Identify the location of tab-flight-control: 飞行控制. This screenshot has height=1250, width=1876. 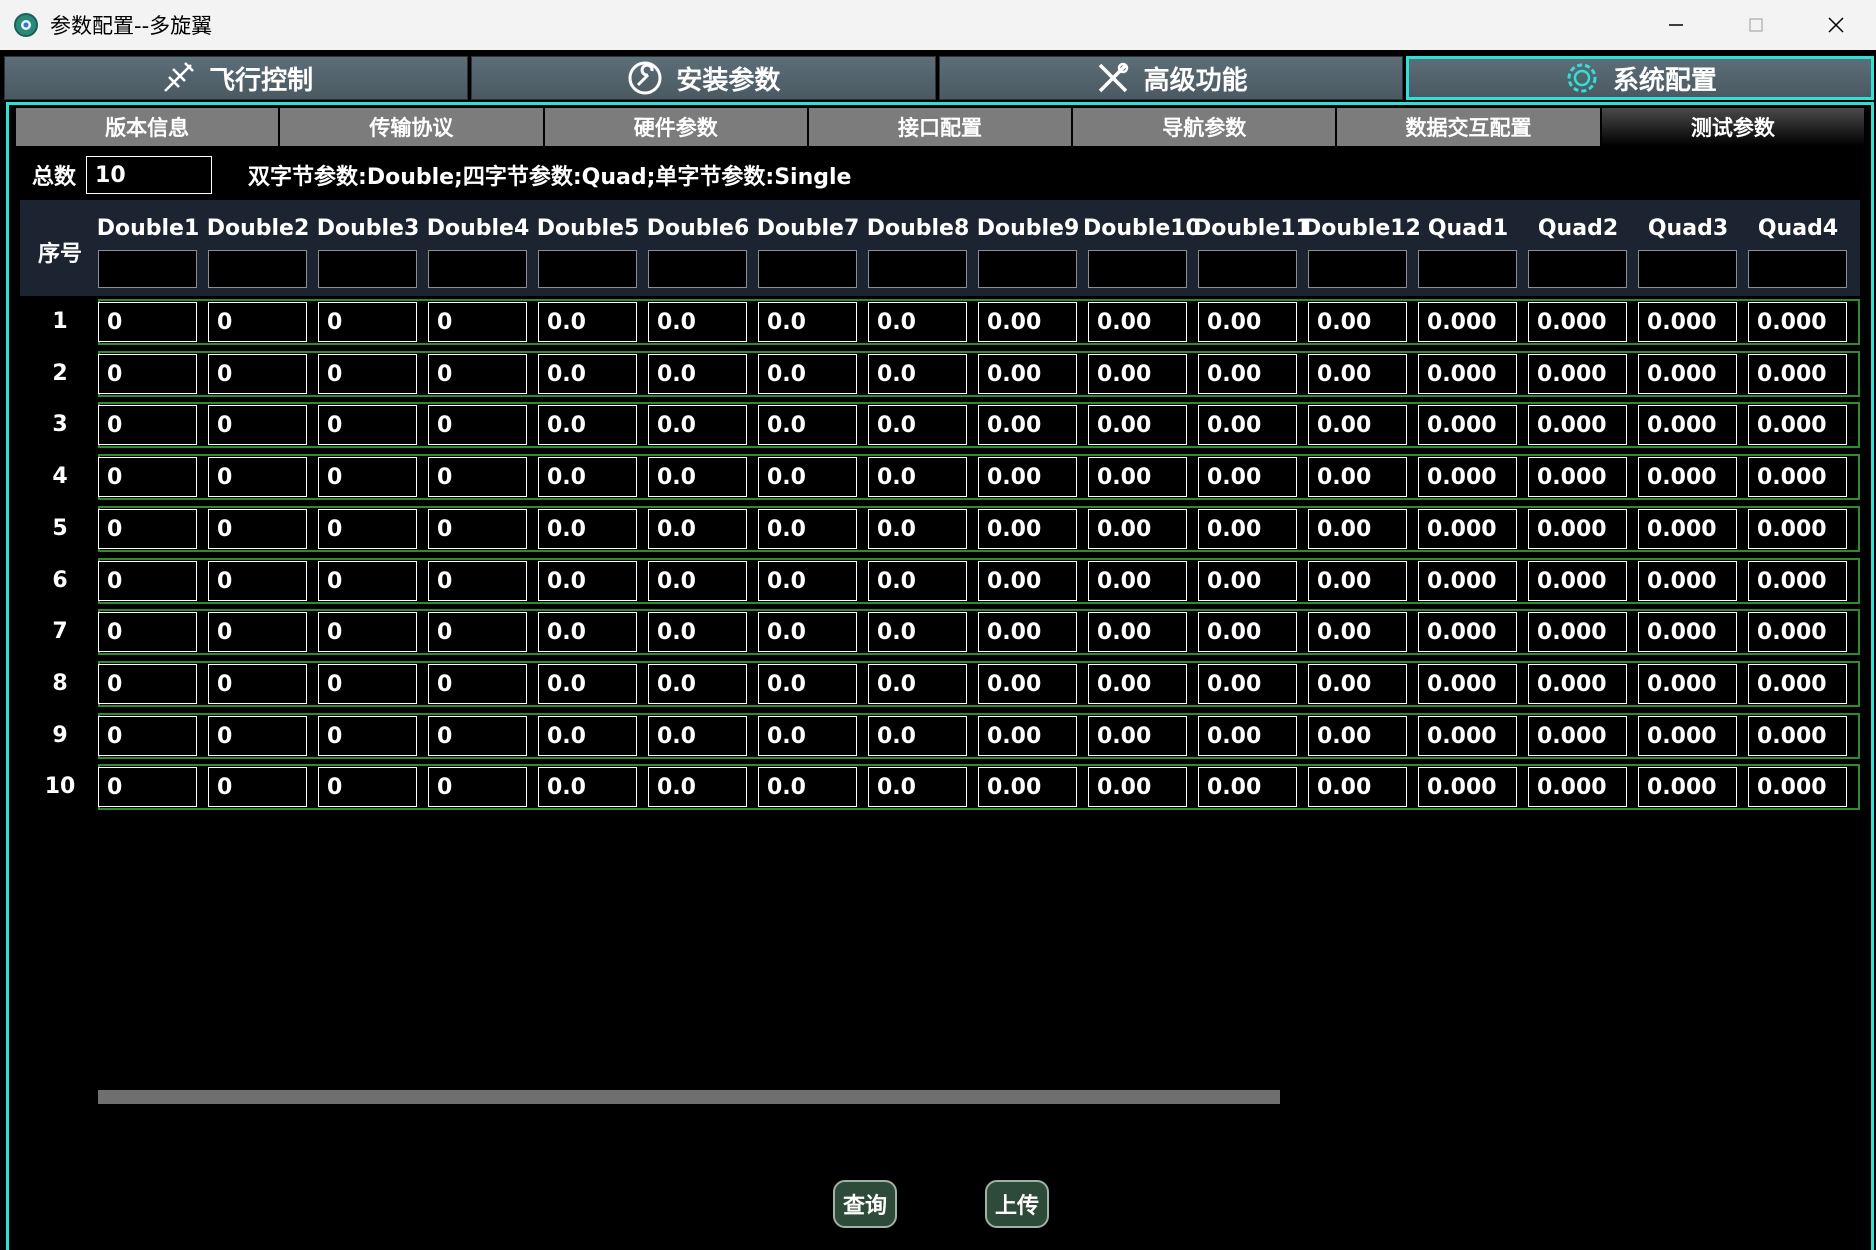
(236, 78).